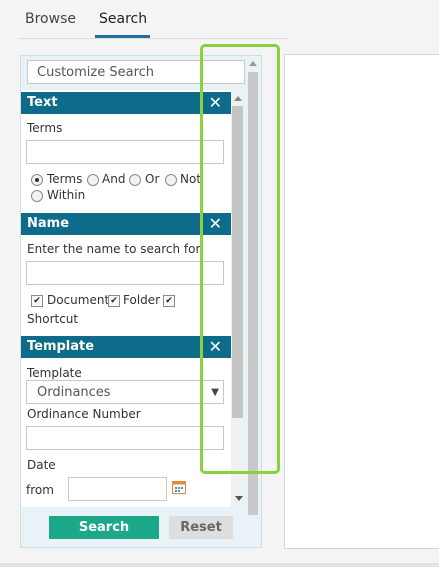  What do you see at coordinates (240, 259) in the screenshot?
I see `highlight-box` at bounding box center [240, 259].